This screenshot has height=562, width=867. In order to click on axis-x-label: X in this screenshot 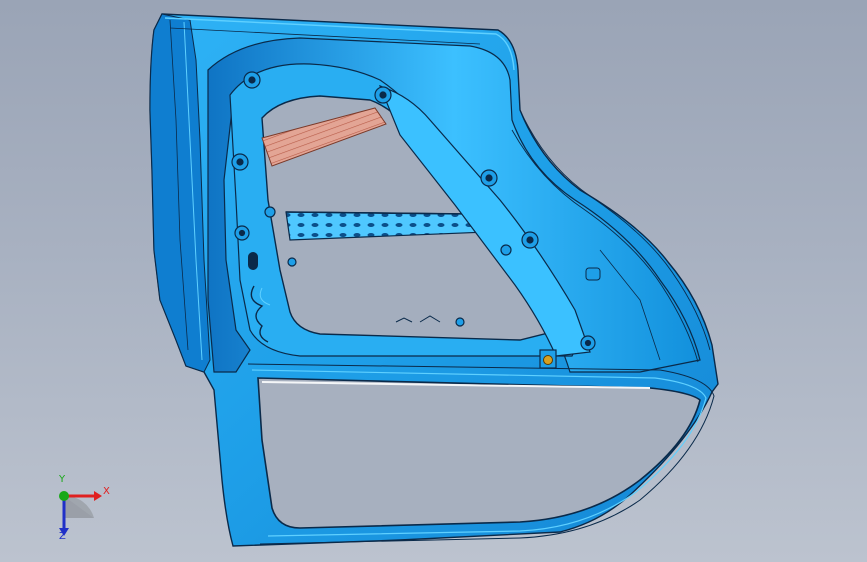, I will do `click(106, 491)`.